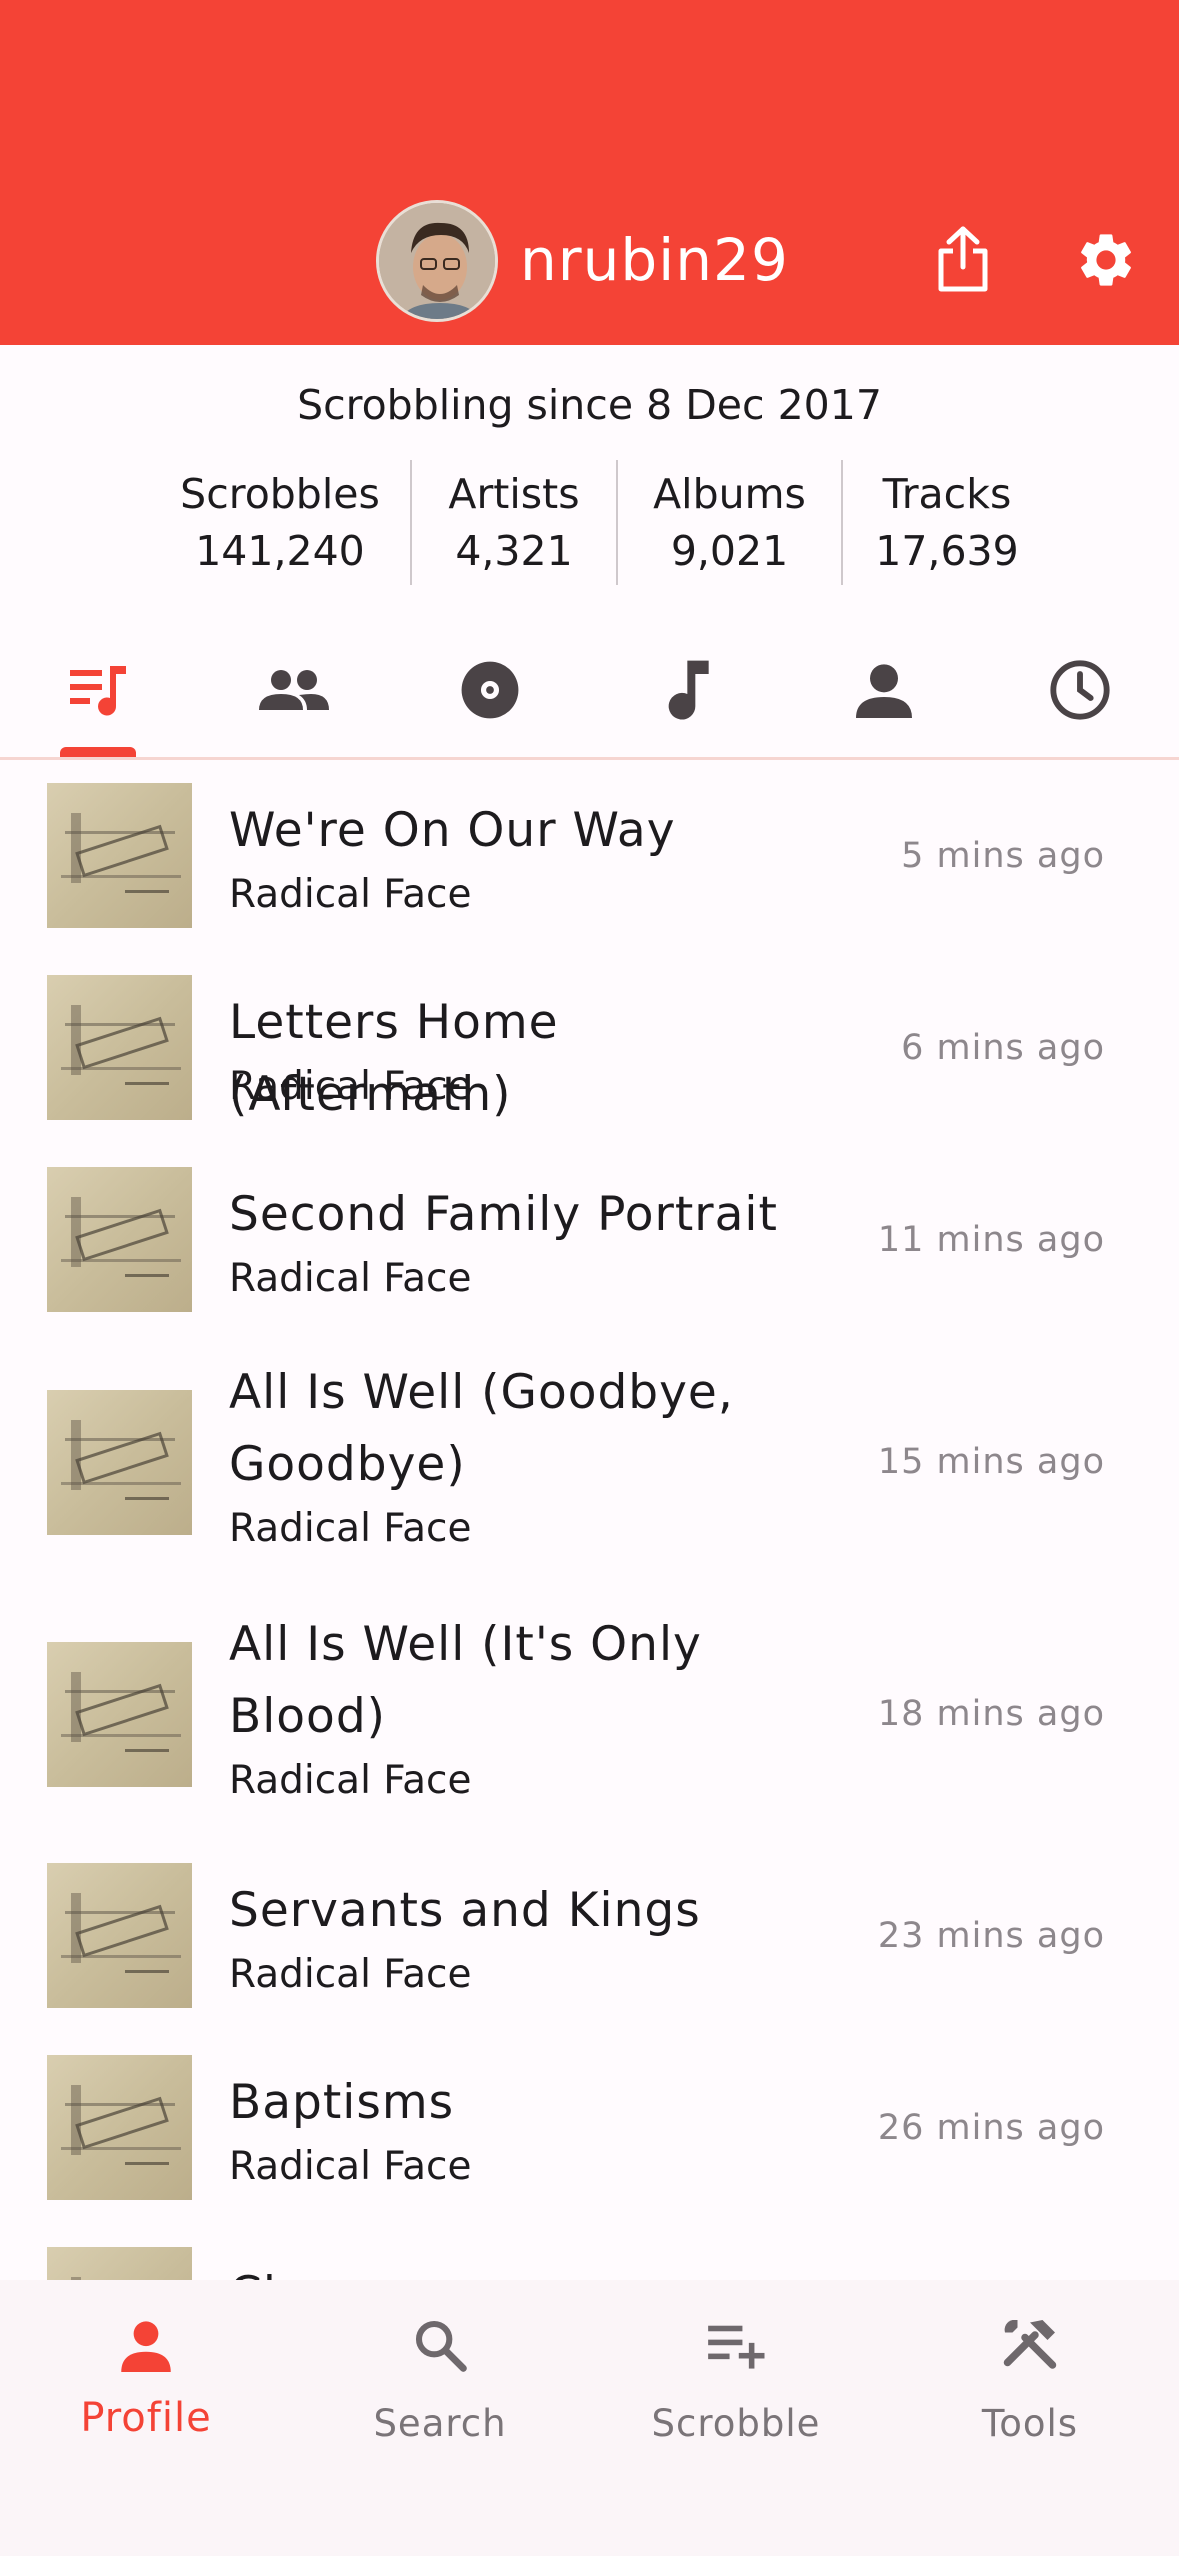  Describe the element at coordinates (146, 2345) in the screenshot. I see `person-icon` at that location.